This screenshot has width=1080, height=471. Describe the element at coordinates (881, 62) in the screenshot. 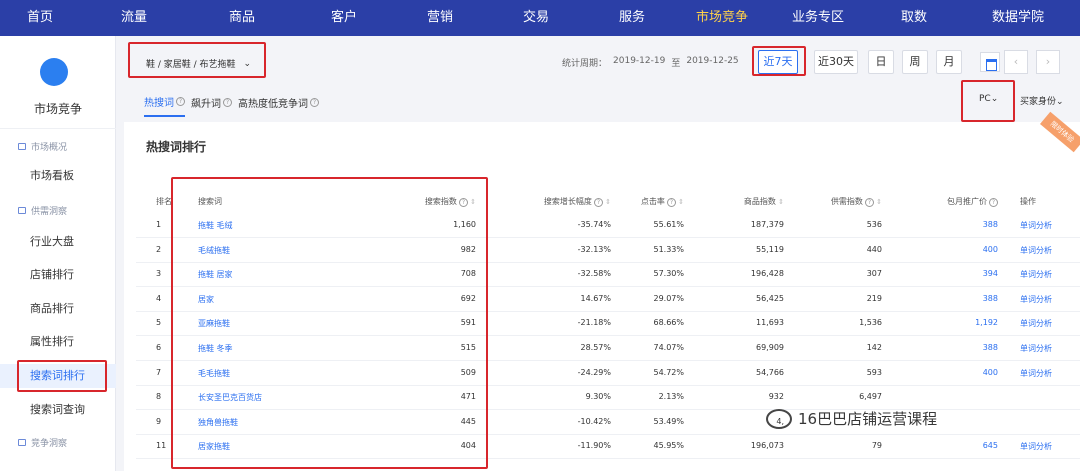

I see `range-day-button: 日` at that location.